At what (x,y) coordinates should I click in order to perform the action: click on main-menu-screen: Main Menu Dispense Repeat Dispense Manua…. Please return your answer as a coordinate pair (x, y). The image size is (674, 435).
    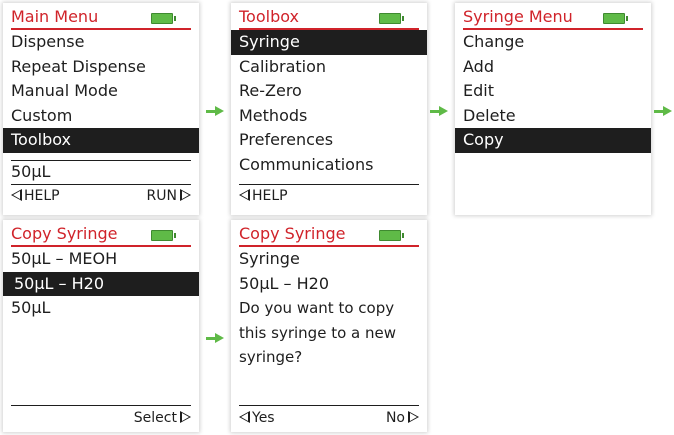
    Looking at the image, I should click on (101, 109).